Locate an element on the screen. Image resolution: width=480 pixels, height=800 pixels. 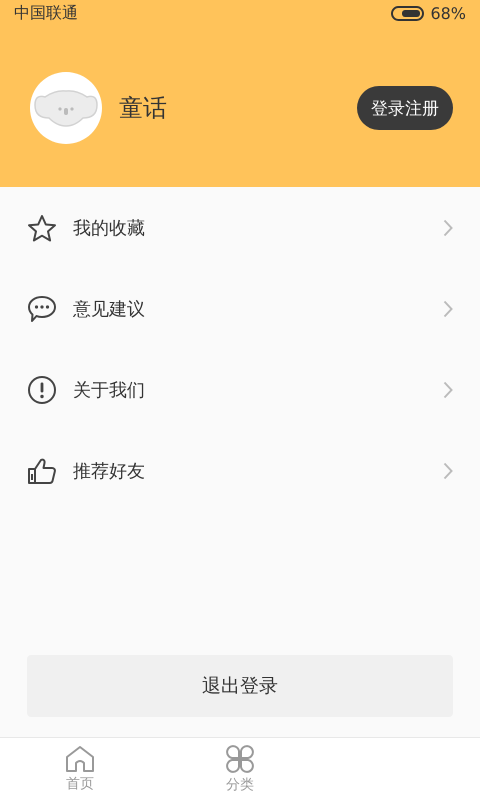
koala-avatar-icon is located at coordinates (66, 108).